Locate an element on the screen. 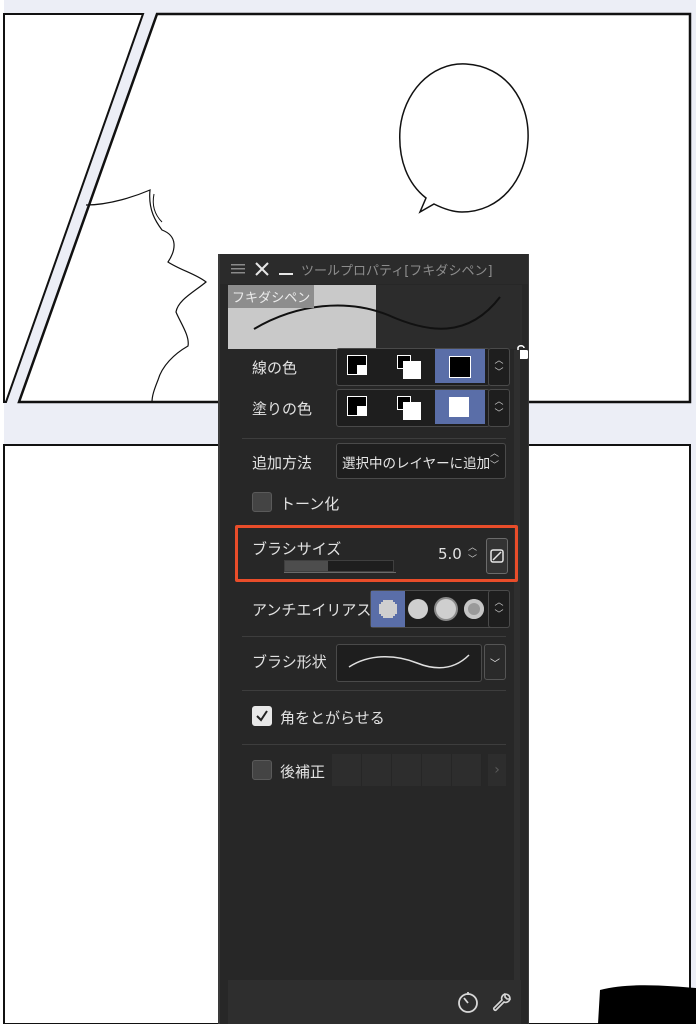 The image size is (696, 1024). user-color-swatch is located at coordinates (460, 366).